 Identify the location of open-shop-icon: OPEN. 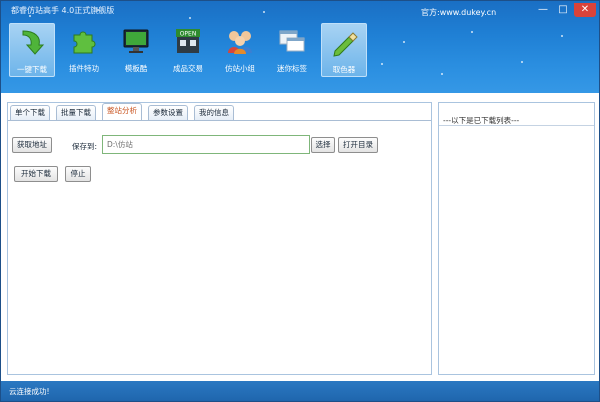
(188, 41).